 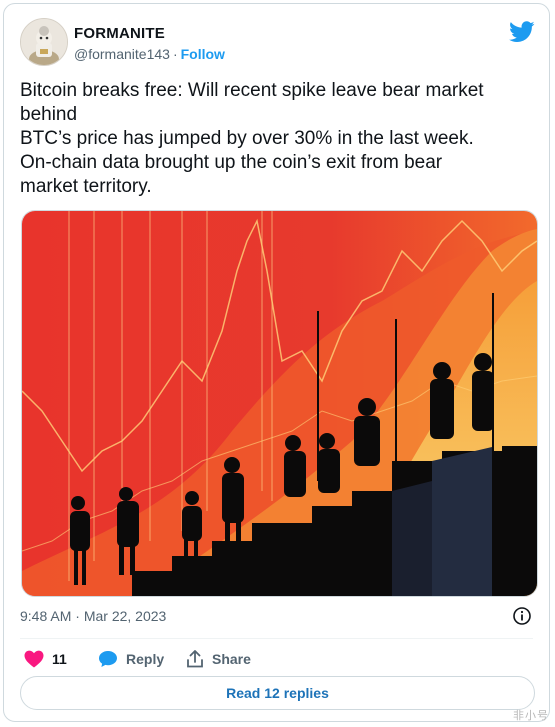 What do you see at coordinates (86, 186) in the screenshot?
I see `tweet-line: market territory.` at bounding box center [86, 186].